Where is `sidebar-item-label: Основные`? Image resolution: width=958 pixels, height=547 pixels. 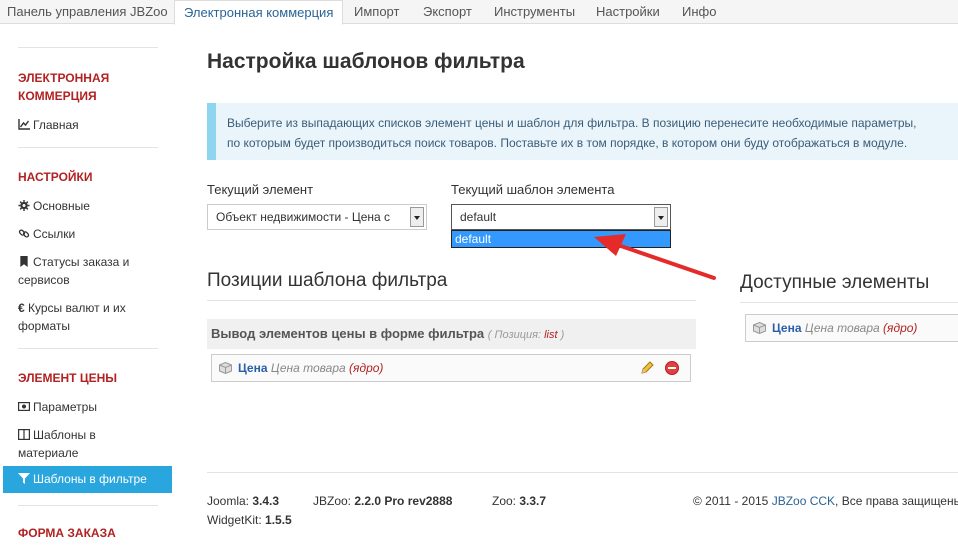
sidebar-item-label: Основные is located at coordinates (61, 206).